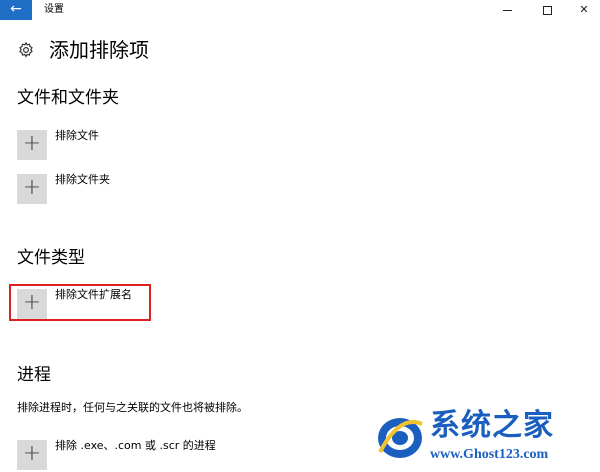 Image resolution: width=600 pixels, height=472 pixels. I want to click on watermark-name: 系统之家, so click(492, 425).